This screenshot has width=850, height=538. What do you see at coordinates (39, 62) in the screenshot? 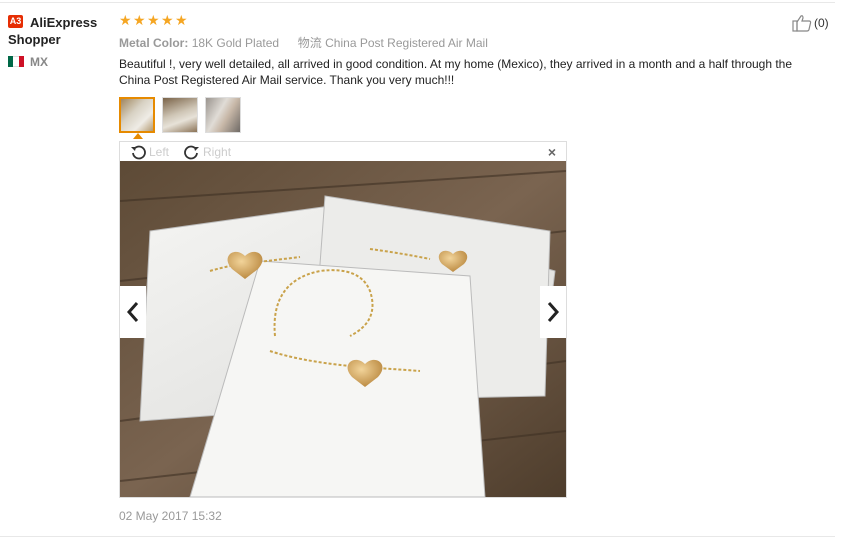
I see `reviewer-country: MX` at bounding box center [39, 62].